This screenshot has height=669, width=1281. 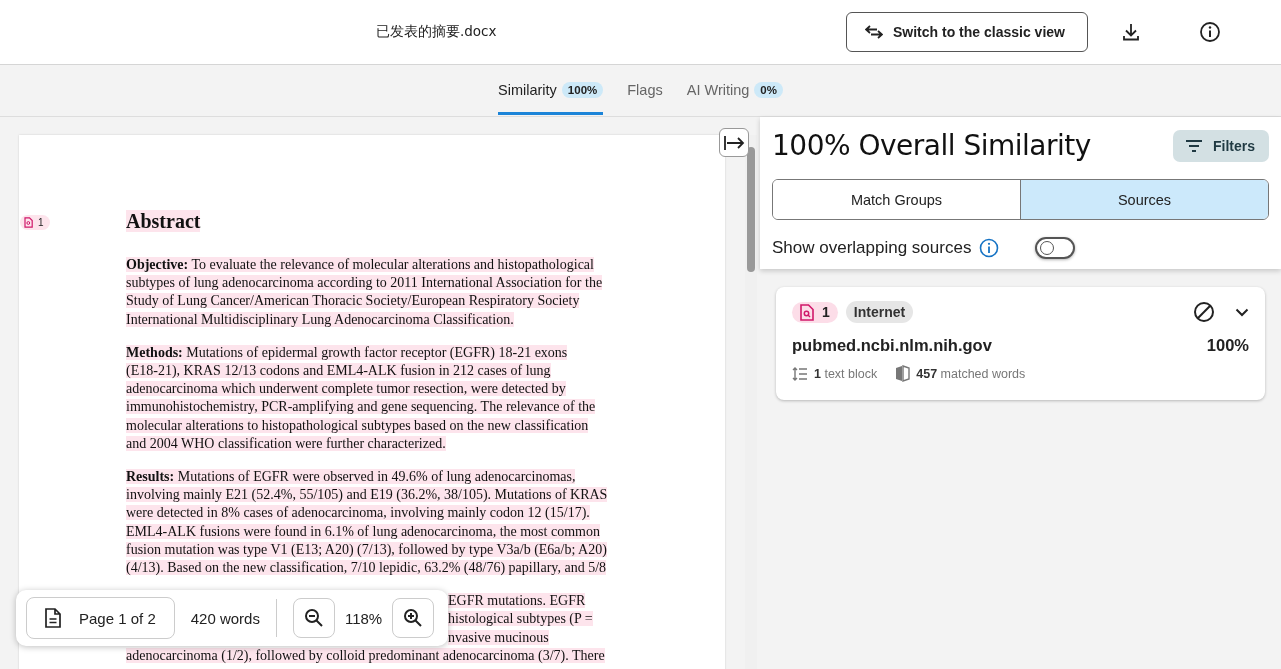 What do you see at coordinates (931, 145) in the screenshot?
I see `similarity-title: 100% Overall Similarity` at bounding box center [931, 145].